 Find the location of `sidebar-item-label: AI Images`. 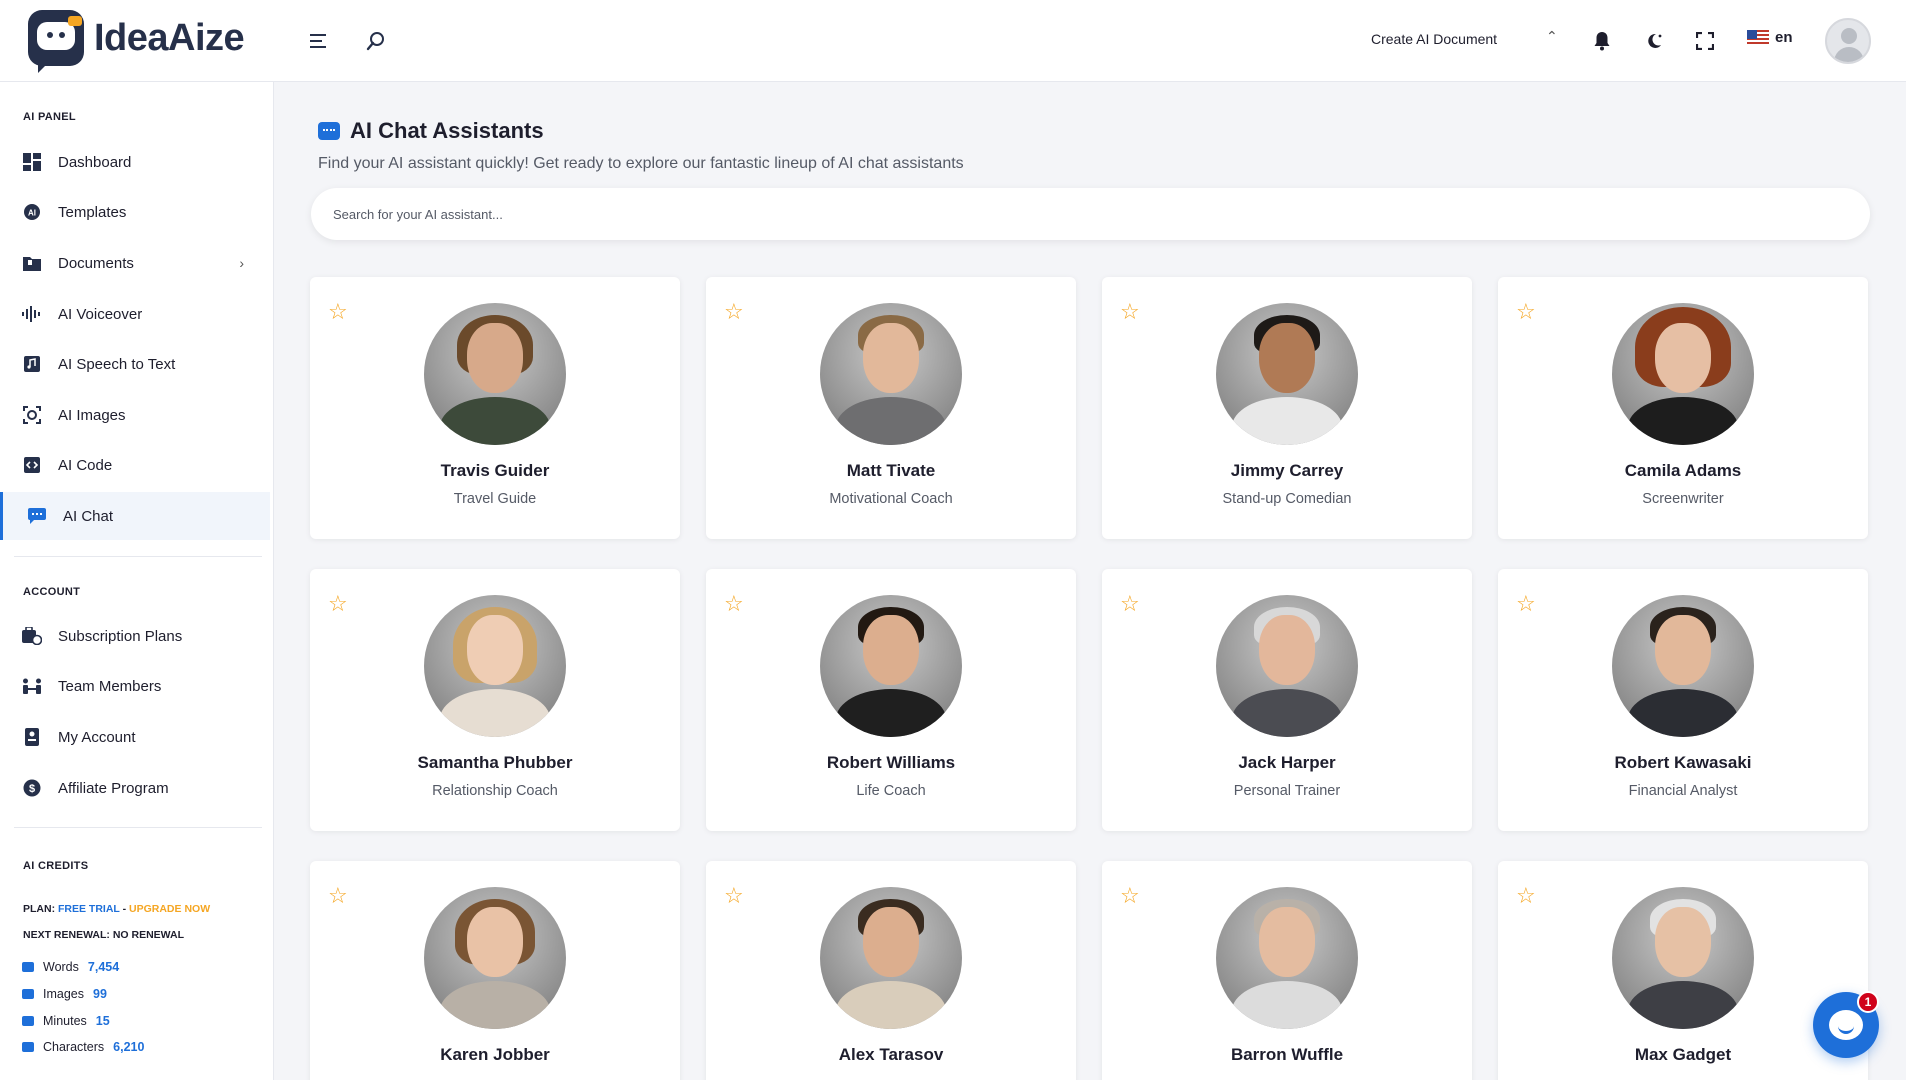

sidebar-item-label: AI Images is located at coordinates (92, 415).